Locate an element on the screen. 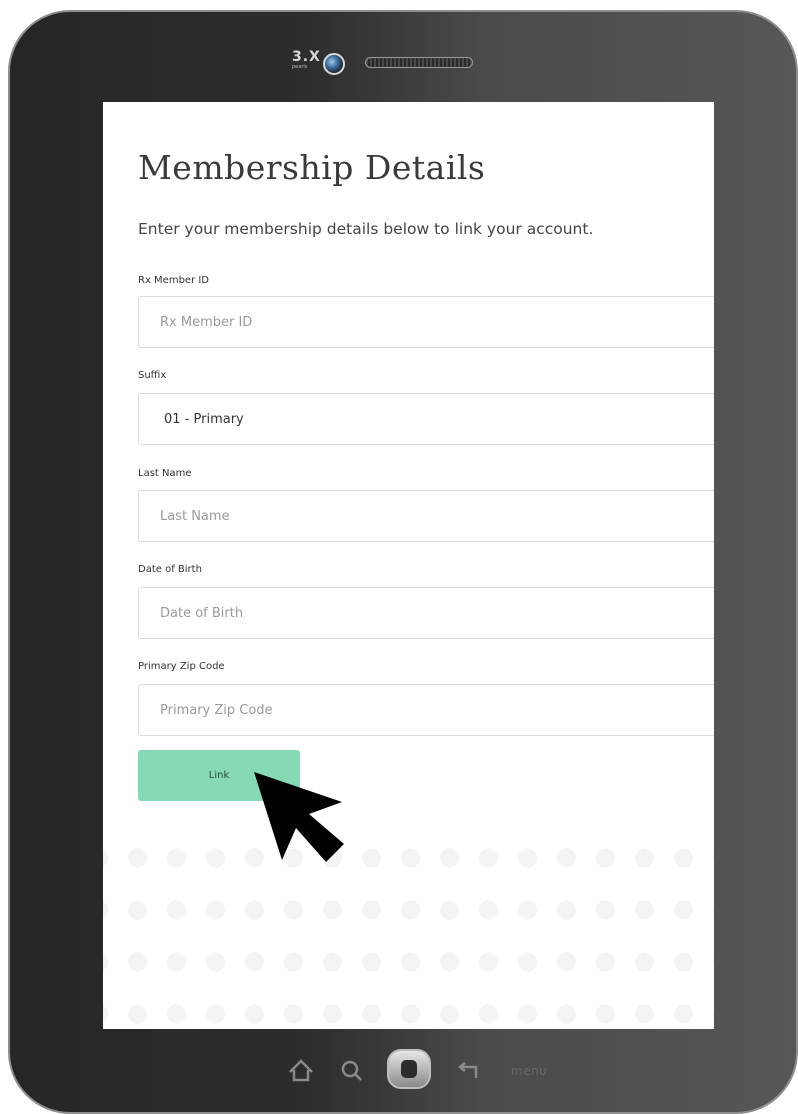 The image size is (798, 1114). date-of-birth-label: Date of Birth is located at coordinates (170, 569).